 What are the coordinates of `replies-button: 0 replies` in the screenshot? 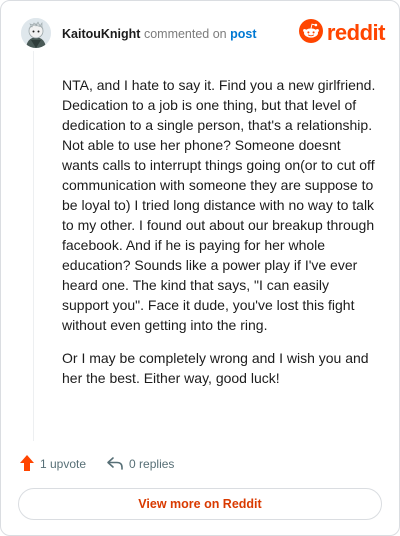 It's located at (140, 464).